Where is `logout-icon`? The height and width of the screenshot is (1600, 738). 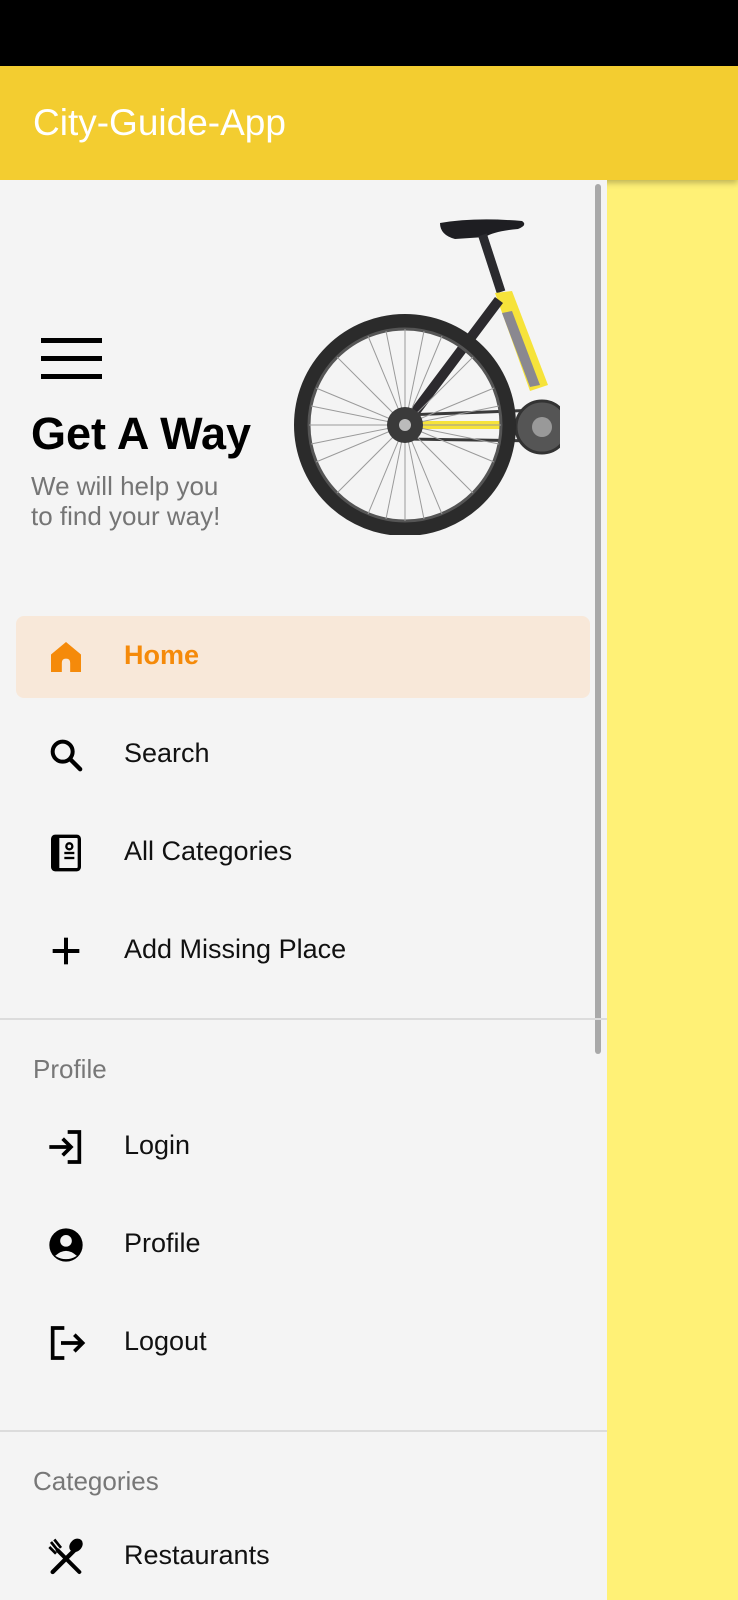 logout-icon is located at coordinates (68, 1343).